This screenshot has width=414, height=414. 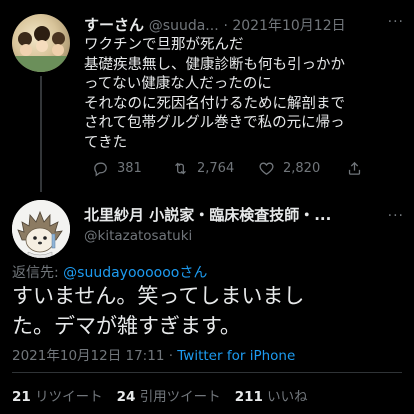 What do you see at coordinates (69, 397) in the screenshot?
I see `retweets-stat-label: リツイート` at bounding box center [69, 397].